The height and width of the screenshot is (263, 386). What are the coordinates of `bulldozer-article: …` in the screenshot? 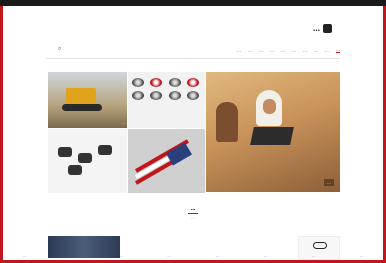 It's located at (87, 100).